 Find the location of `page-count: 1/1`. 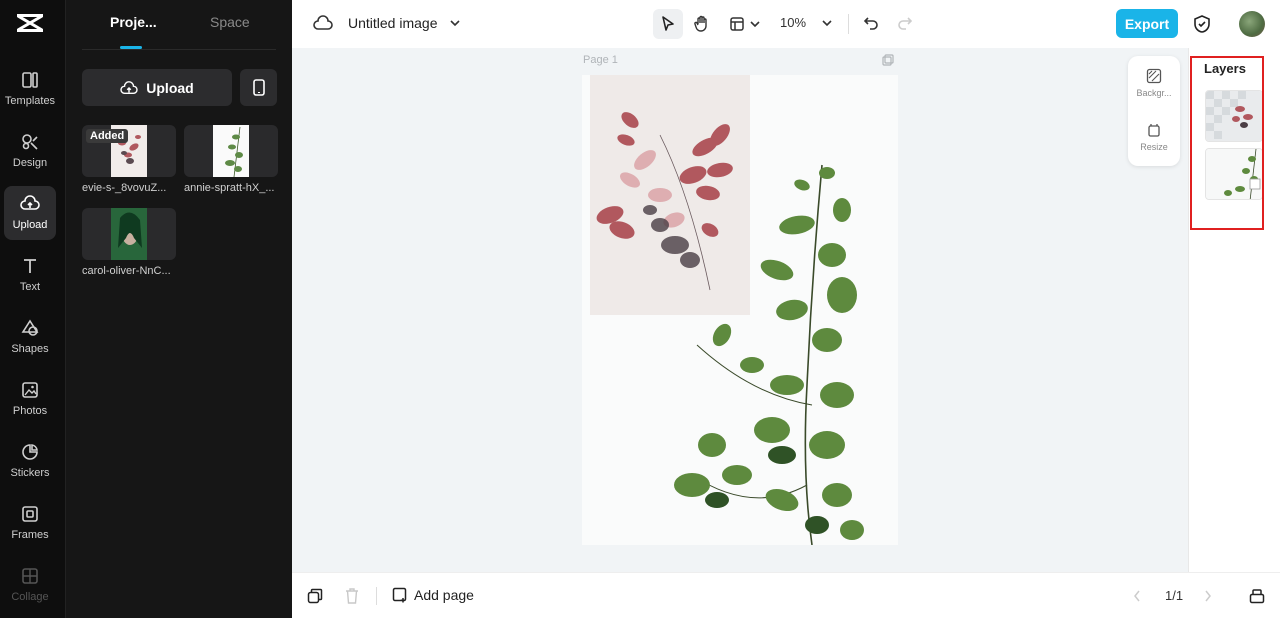

page-count: 1/1 is located at coordinates (1174, 595).